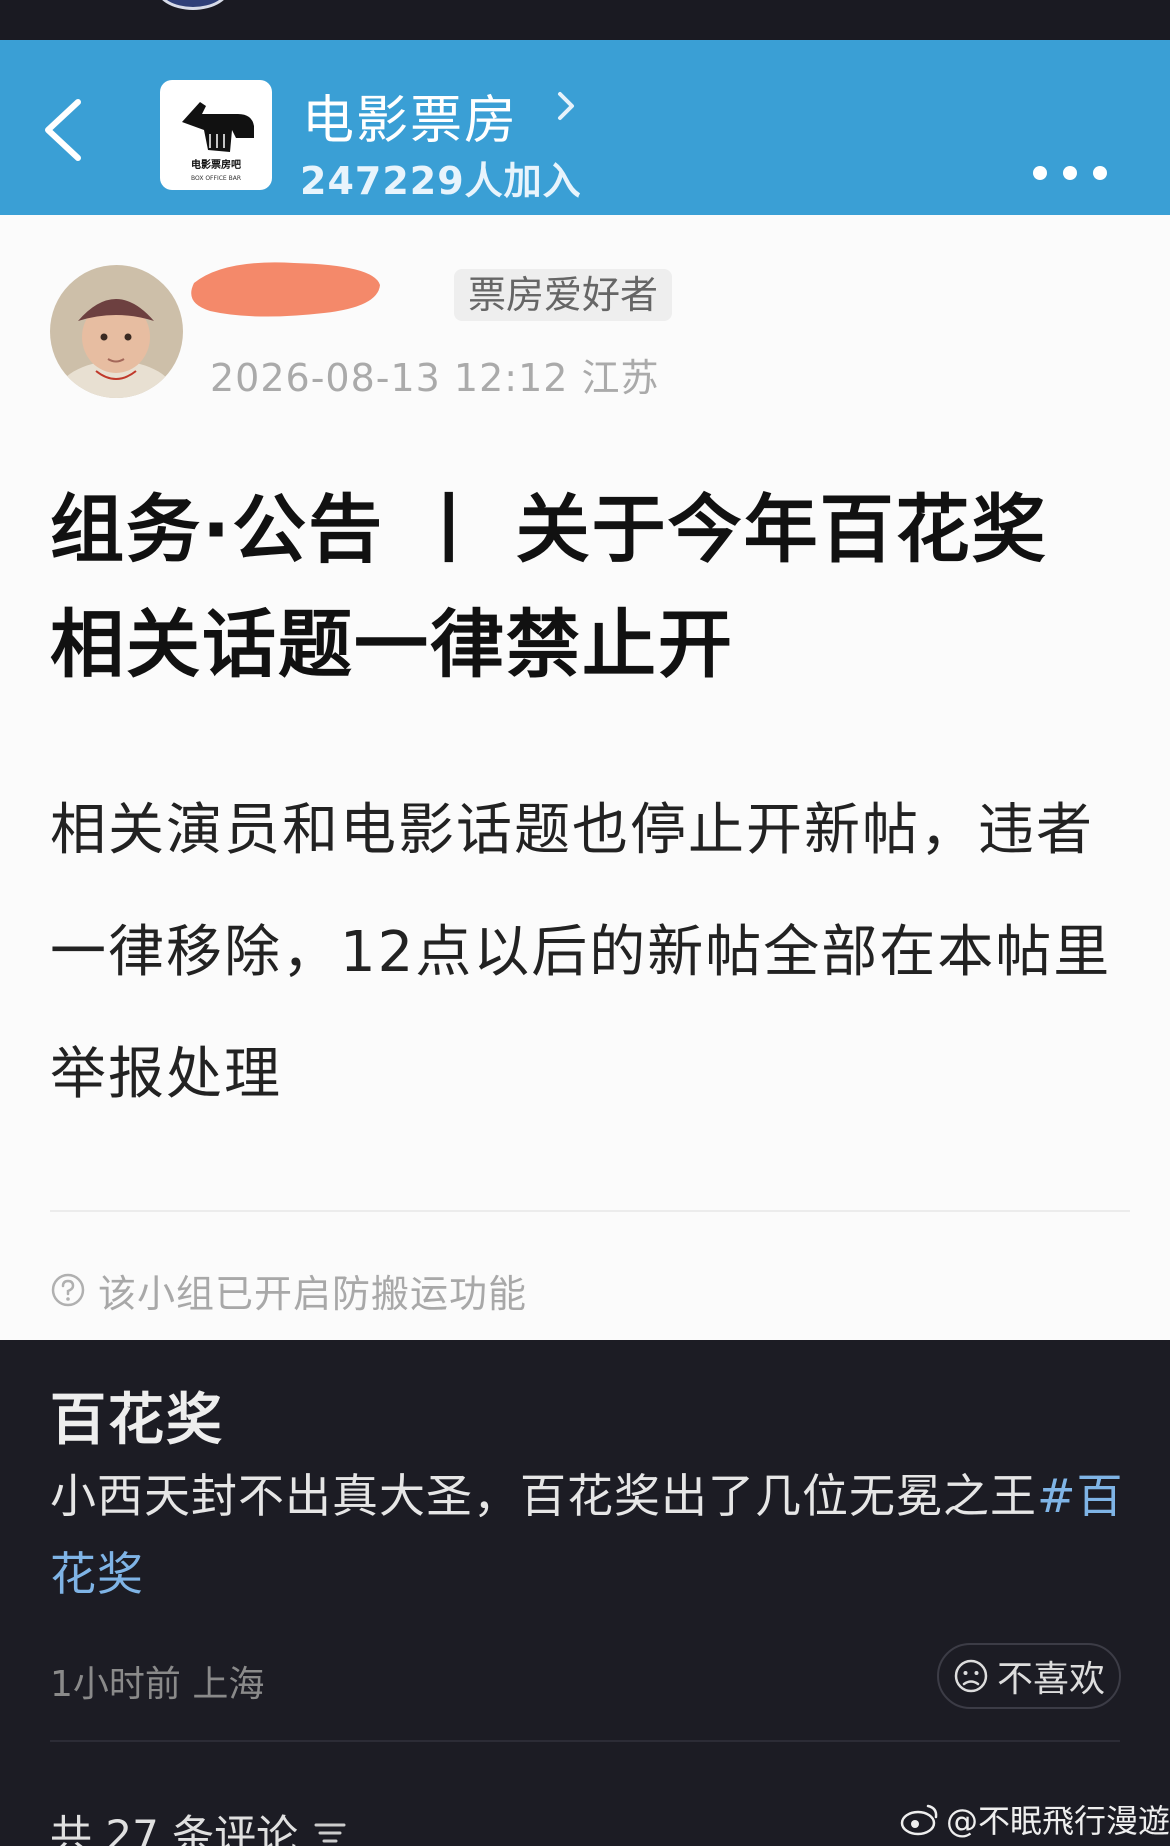 The height and width of the screenshot is (1846, 1170). I want to click on group-header: 电影票房吧 BOX OFFICE BAR 电影票房 247229人加入, so click(585, 127).